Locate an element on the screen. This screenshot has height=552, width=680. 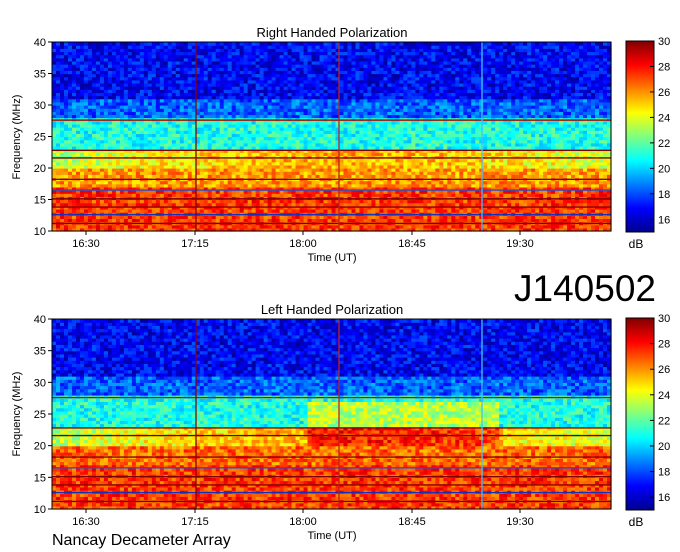
panel-title: Right Handed Polarization is located at coordinates (331, 32).